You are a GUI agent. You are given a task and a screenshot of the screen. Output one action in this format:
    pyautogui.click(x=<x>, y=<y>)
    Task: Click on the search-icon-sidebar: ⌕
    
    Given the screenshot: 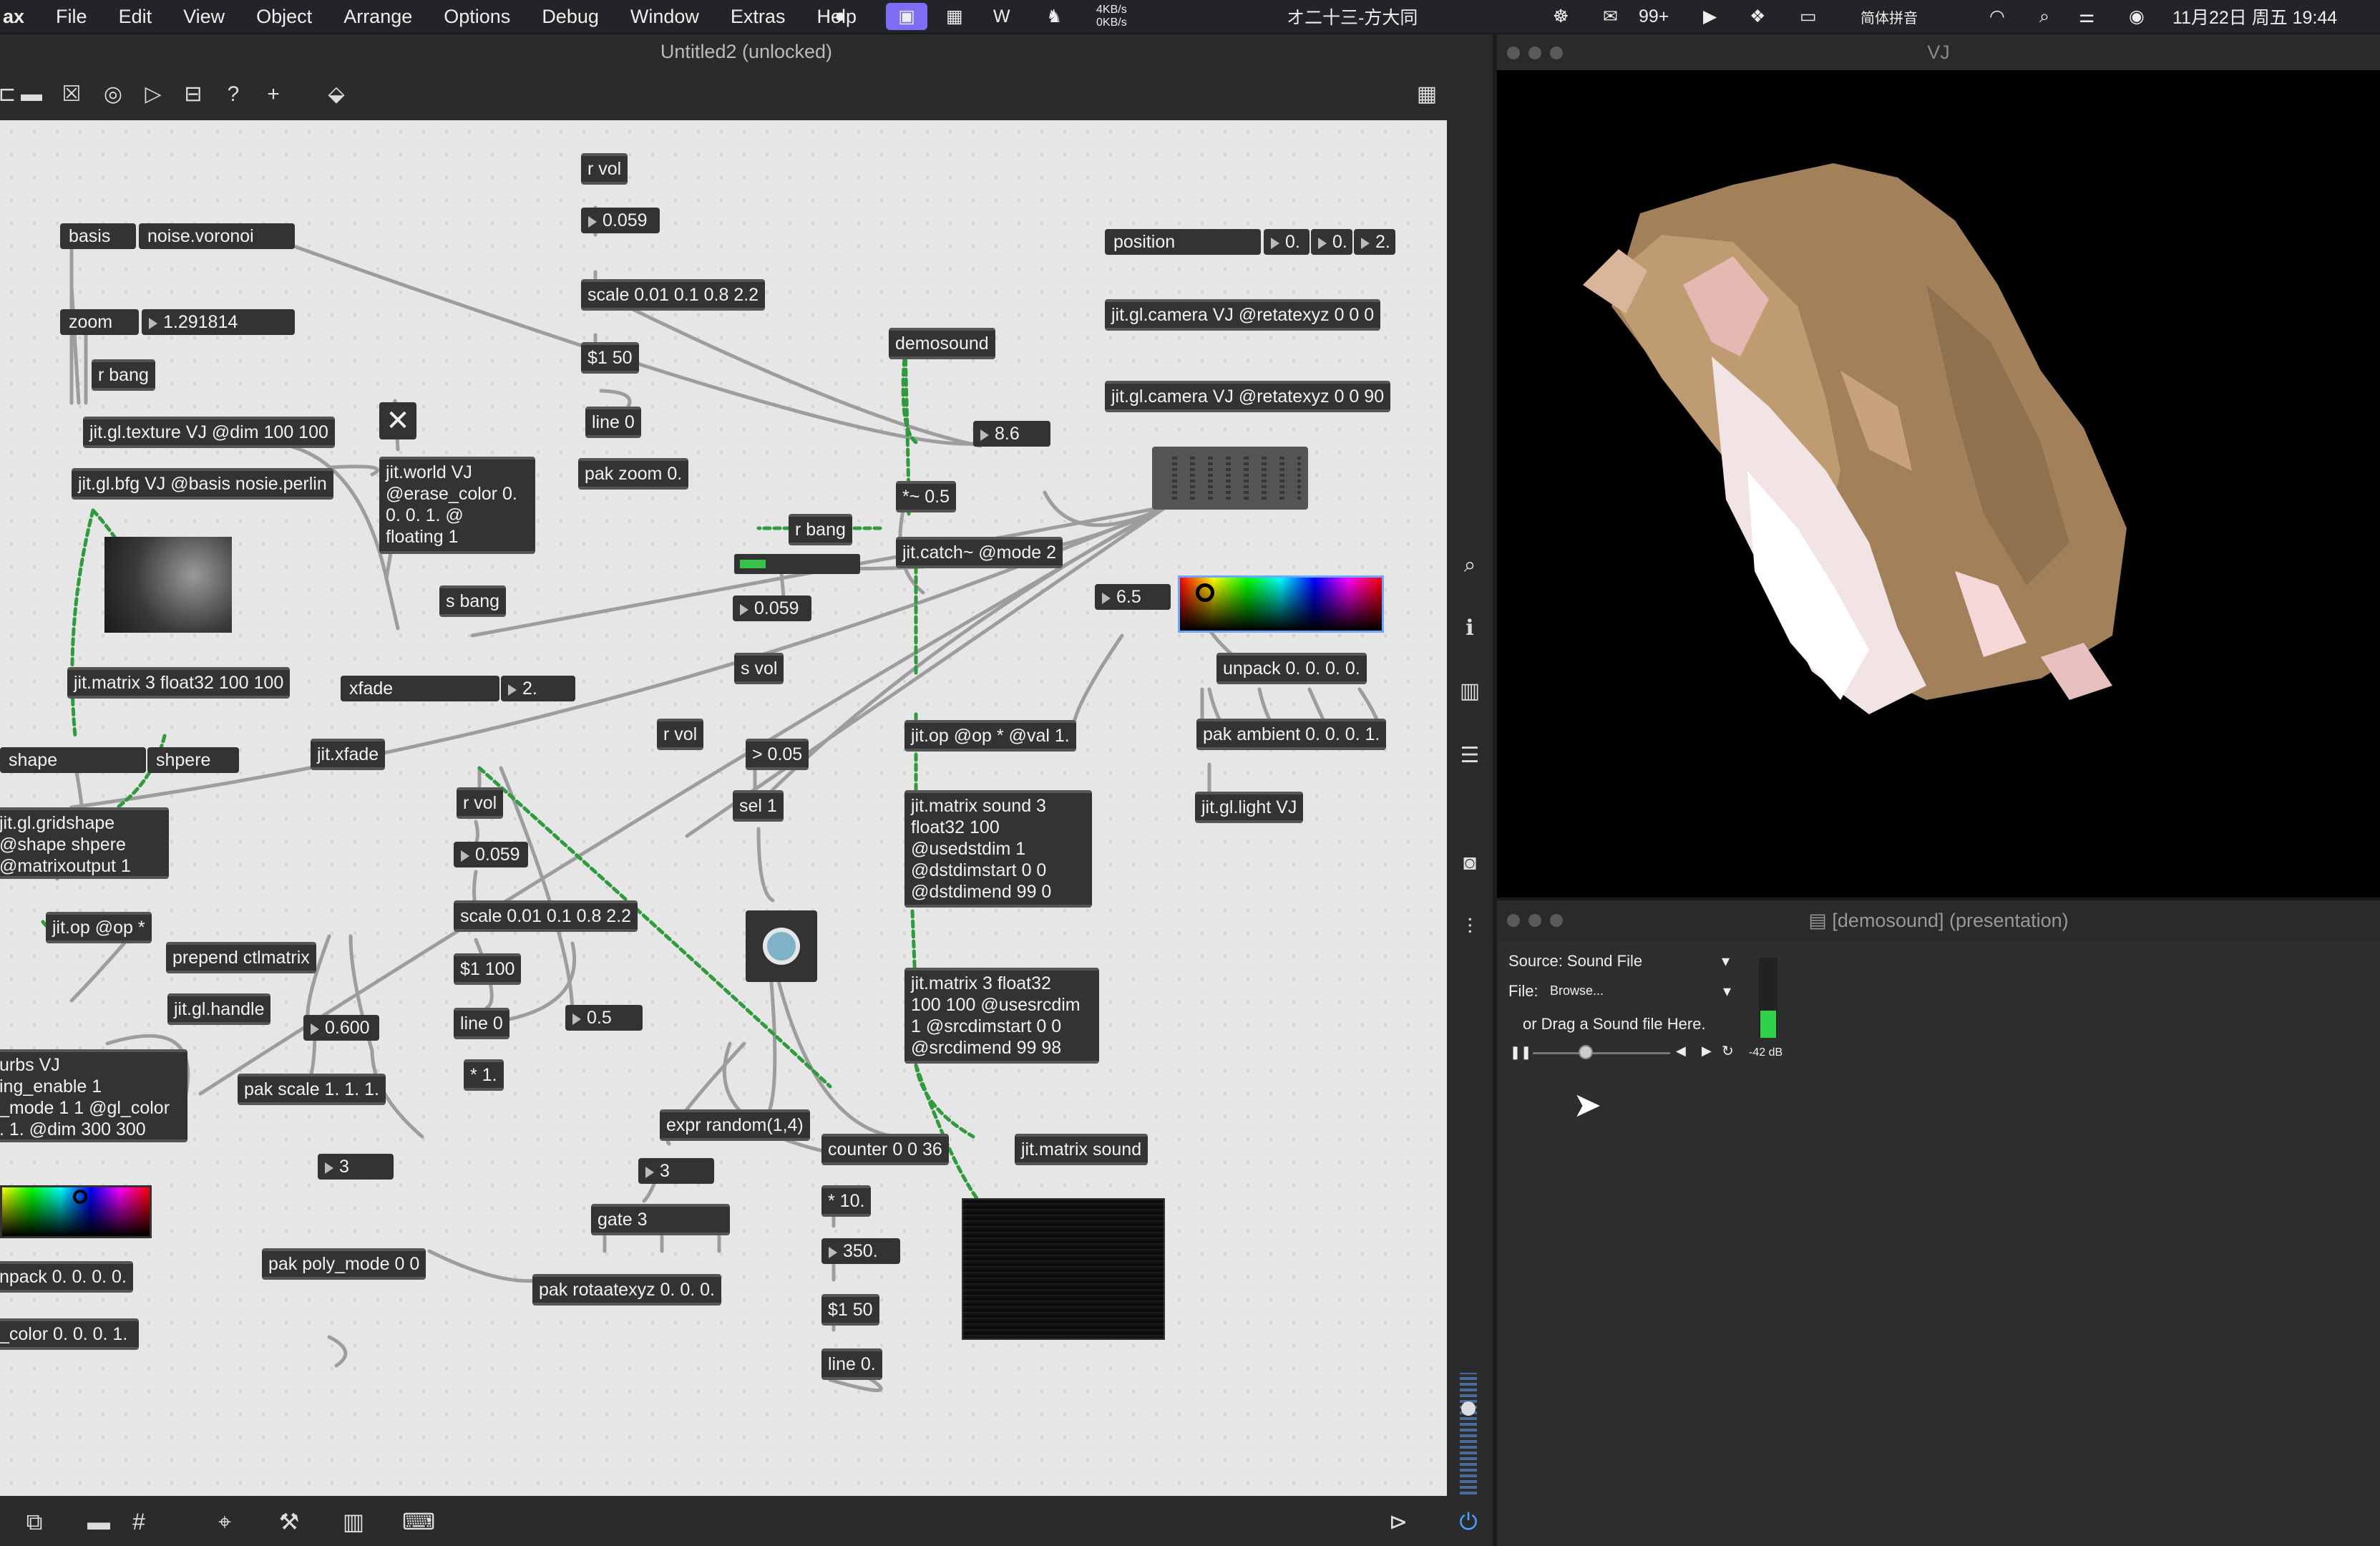 What is the action you would take?
    pyautogui.click(x=1470, y=565)
    